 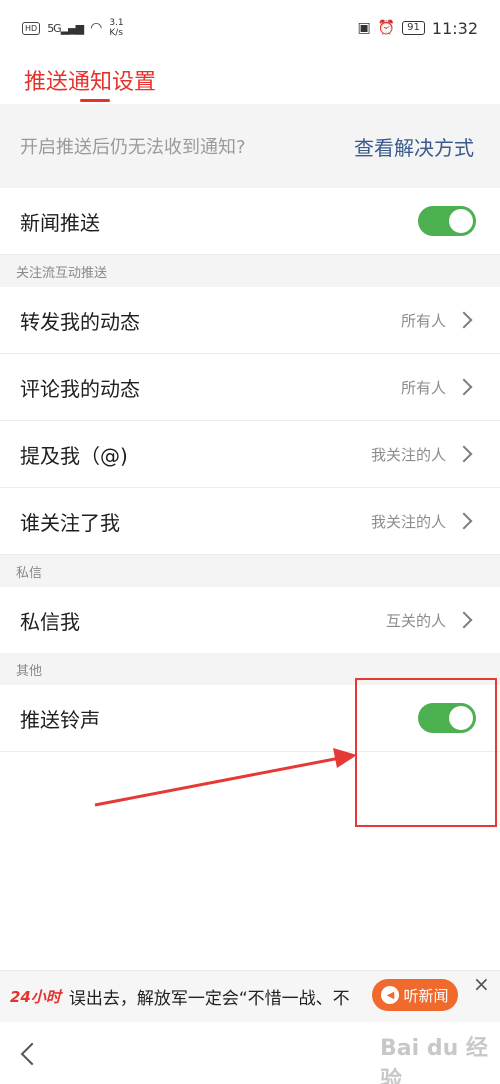 What do you see at coordinates (250, 387) in the screenshot?
I see `list-item-comment: 评论我的动态 所有人` at bounding box center [250, 387].